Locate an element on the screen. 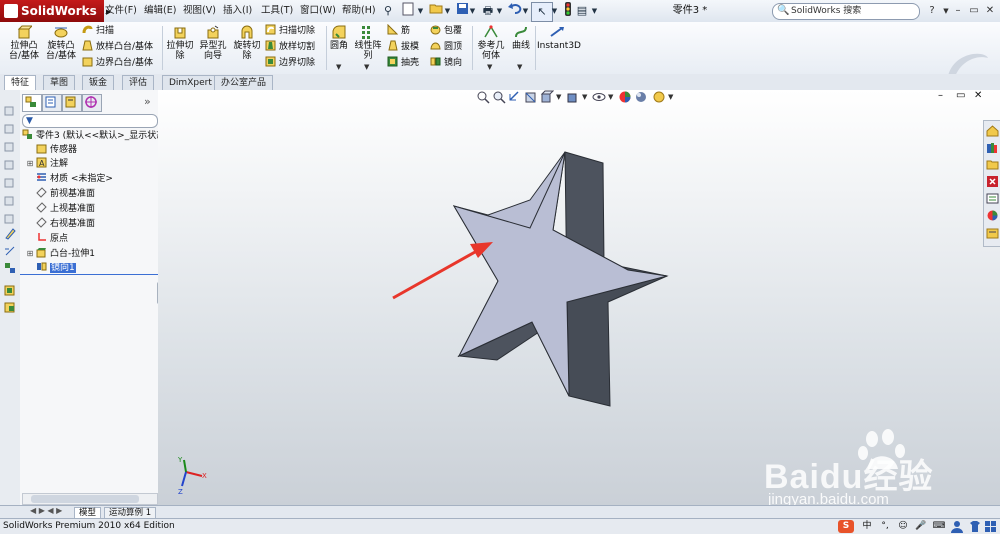 The image size is (1000, 534). close-button: ✕ is located at coordinates (990, 11).